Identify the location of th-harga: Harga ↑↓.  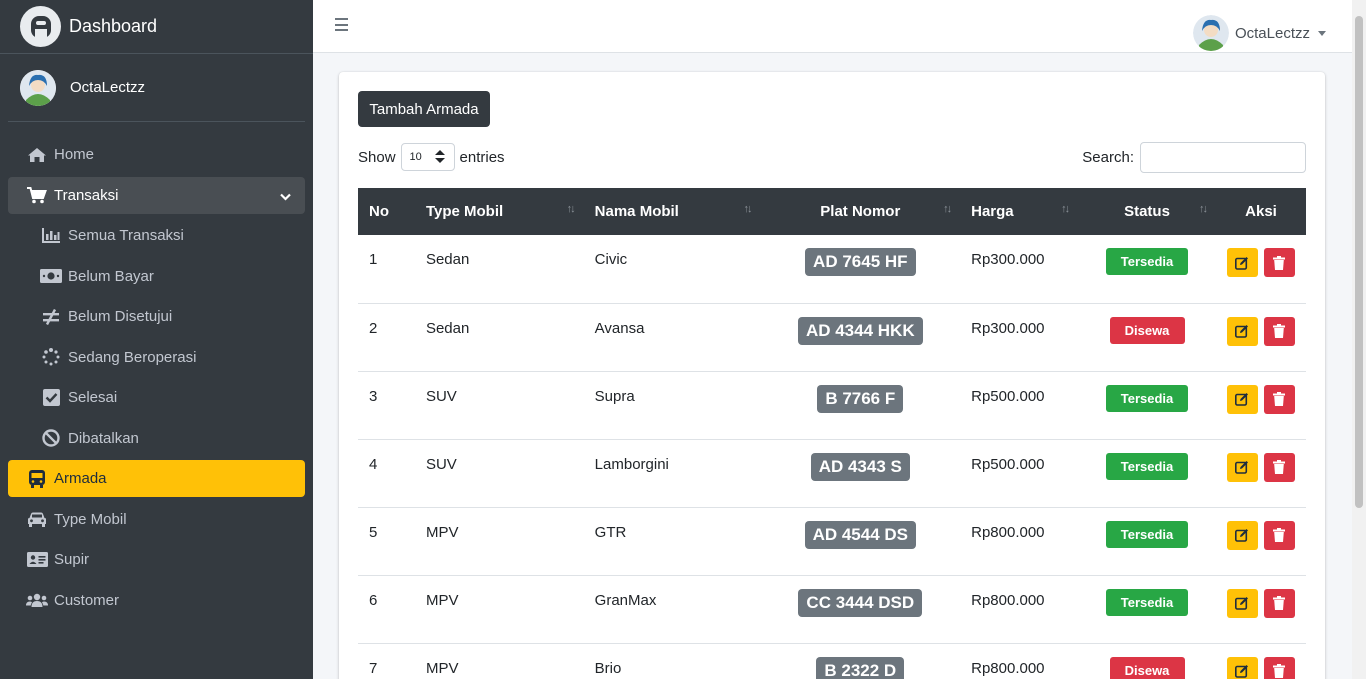
(1019, 211).